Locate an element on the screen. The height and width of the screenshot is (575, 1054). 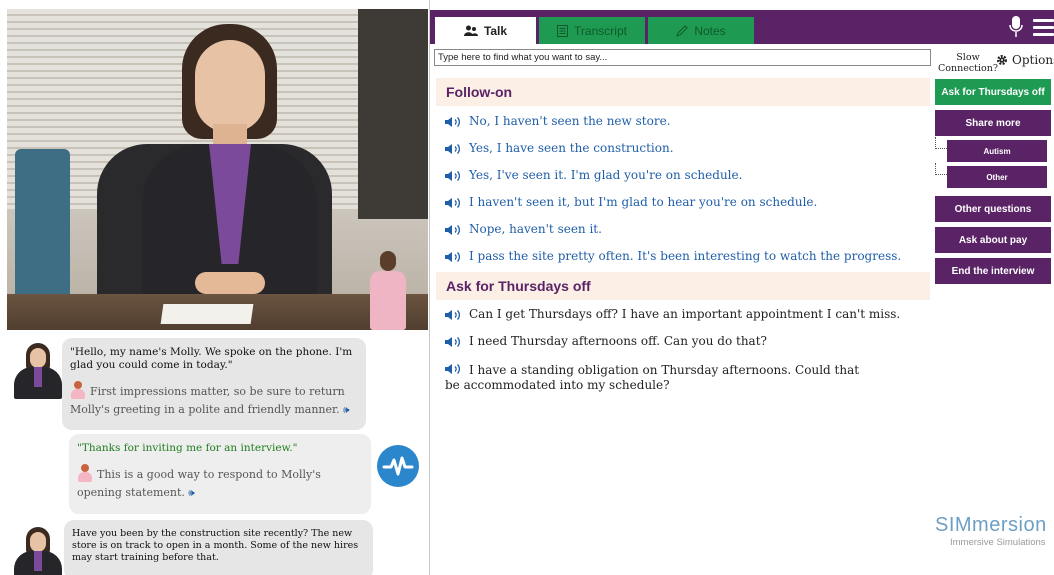
desk-paper is located at coordinates (207, 314).